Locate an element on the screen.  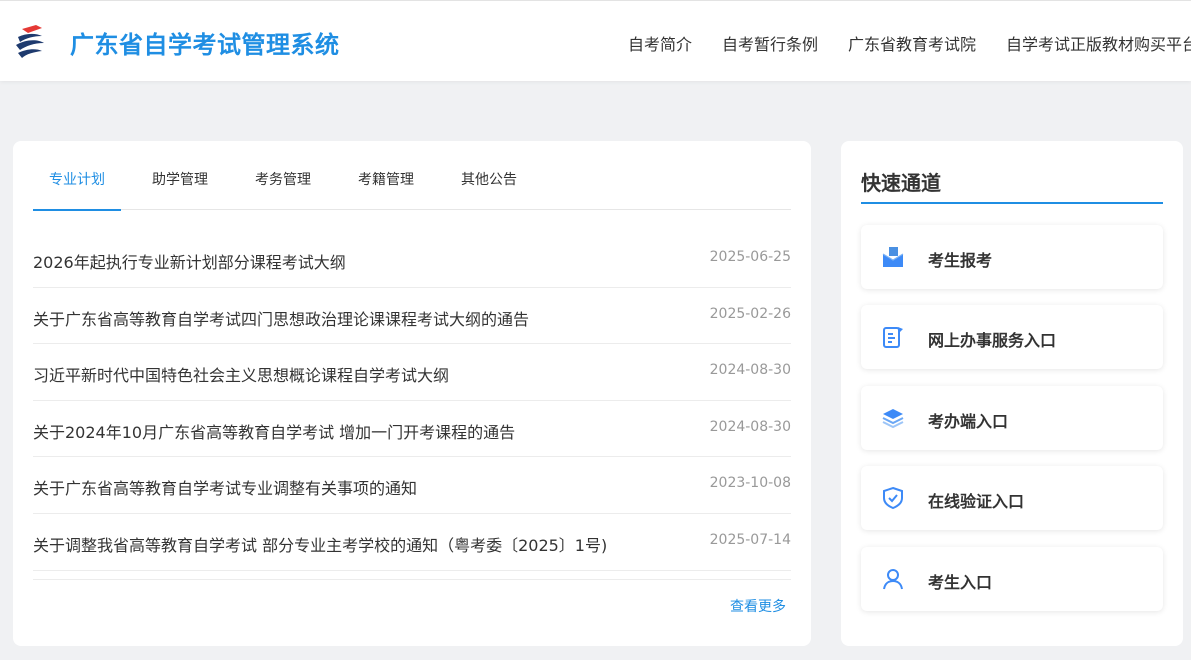
quick-link-online-verification: 在线验证入口 is located at coordinates (1012, 498).